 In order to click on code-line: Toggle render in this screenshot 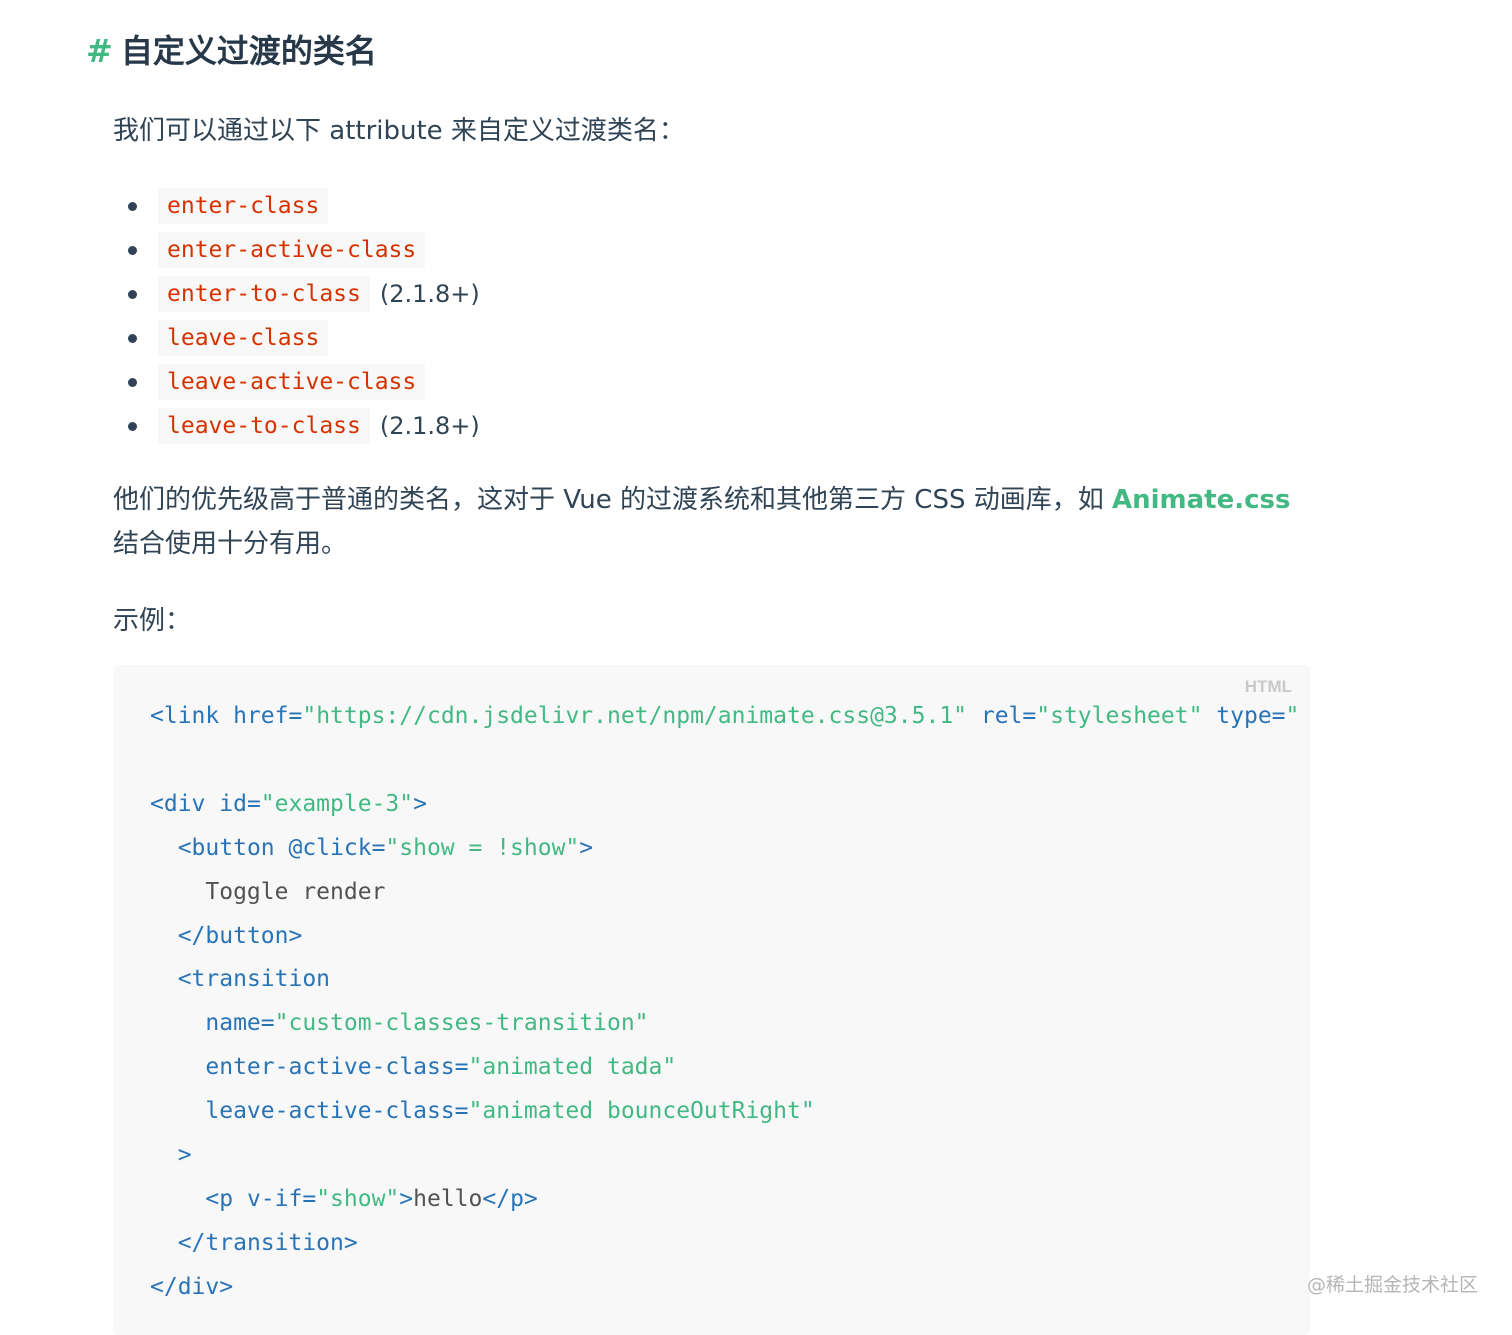, I will do `click(267, 892)`.